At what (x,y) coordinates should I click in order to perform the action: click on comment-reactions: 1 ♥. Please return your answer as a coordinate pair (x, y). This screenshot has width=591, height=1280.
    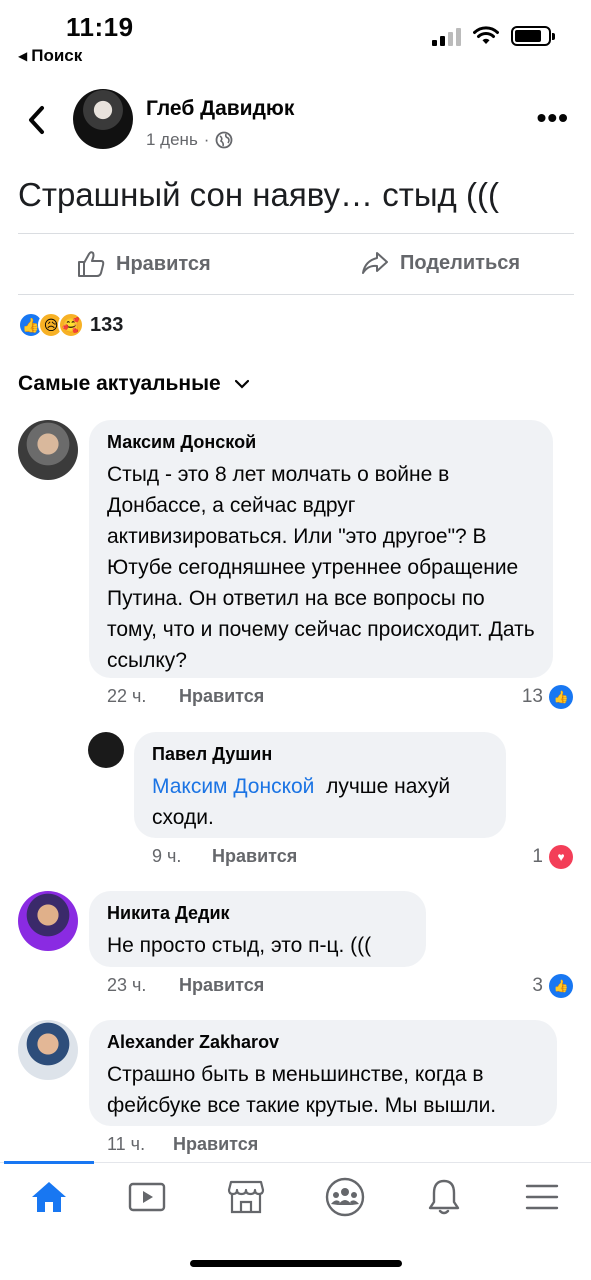
    Looking at the image, I should click on (552, 857).